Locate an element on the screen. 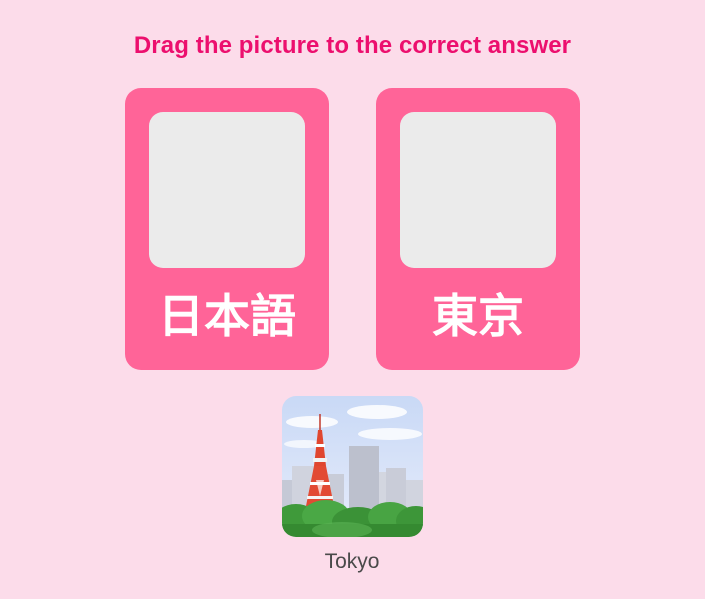  draggable-picture-tile is located at coordinates (352, 466).